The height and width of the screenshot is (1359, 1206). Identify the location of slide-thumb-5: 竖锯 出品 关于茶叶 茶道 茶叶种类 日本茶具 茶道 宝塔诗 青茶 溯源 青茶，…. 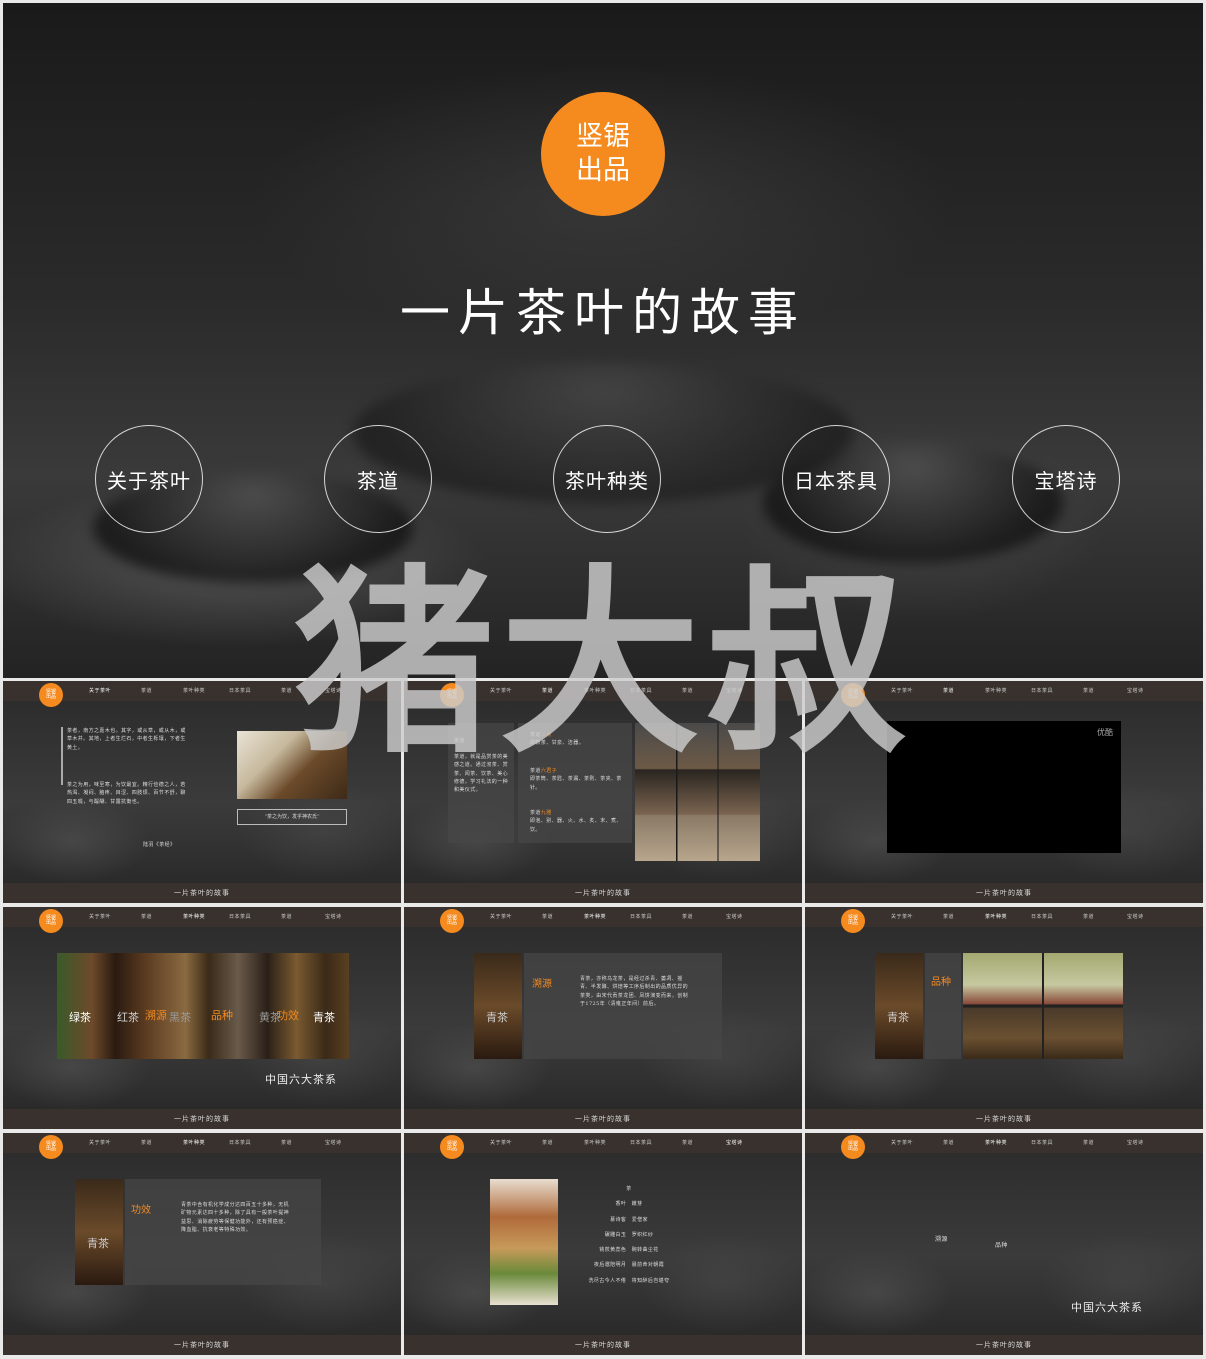
(603, 1018).